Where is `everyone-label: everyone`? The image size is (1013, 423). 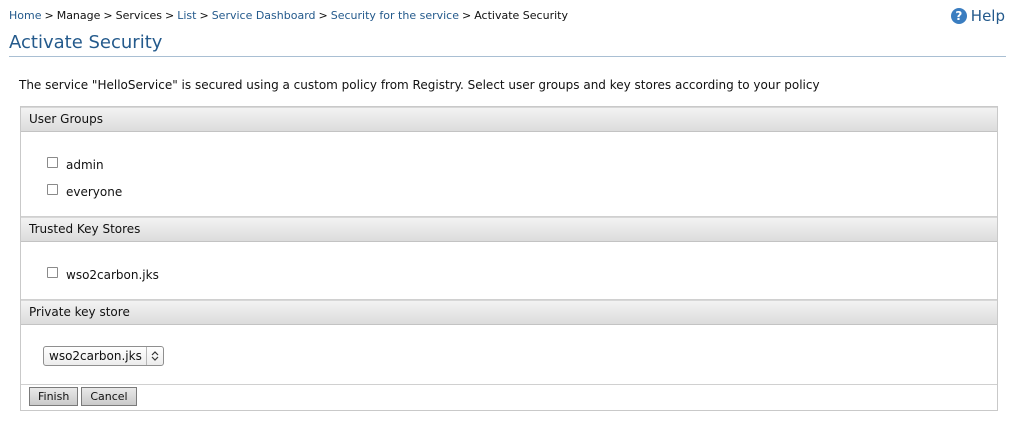
everyone-label: everyone is located at coordinates (94, 192).